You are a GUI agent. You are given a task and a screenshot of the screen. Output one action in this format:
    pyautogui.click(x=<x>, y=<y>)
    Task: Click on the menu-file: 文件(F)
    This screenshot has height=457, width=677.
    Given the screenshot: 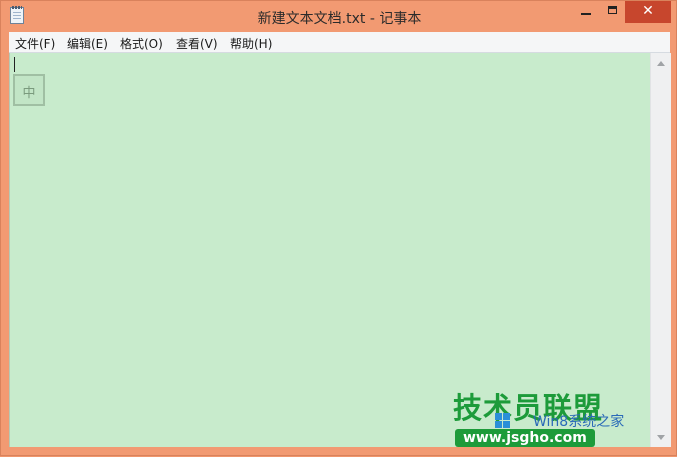 What is the action you would take?
    pyautogui.click(x=35, y=43)
    